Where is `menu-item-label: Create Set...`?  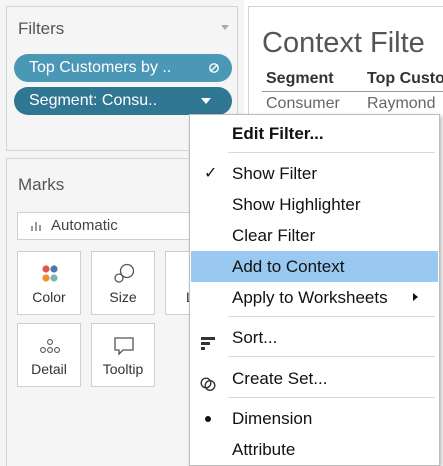
menu-item-label: Create Set... is located at coordinates (280, 378).